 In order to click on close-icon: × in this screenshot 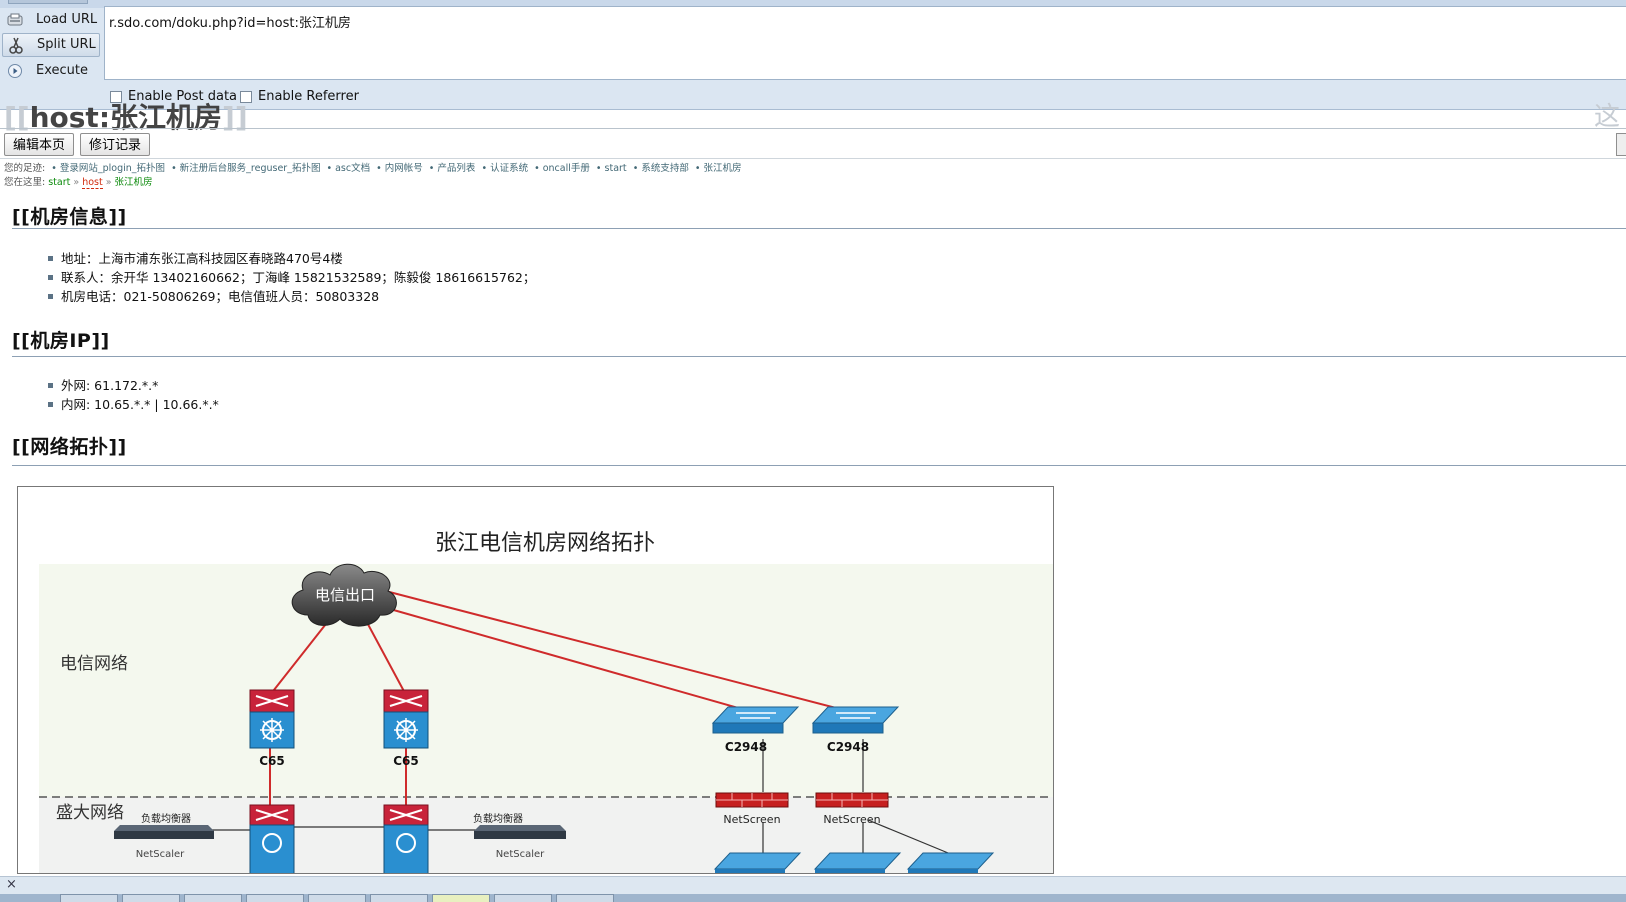, I will do `click(11, 885)`.